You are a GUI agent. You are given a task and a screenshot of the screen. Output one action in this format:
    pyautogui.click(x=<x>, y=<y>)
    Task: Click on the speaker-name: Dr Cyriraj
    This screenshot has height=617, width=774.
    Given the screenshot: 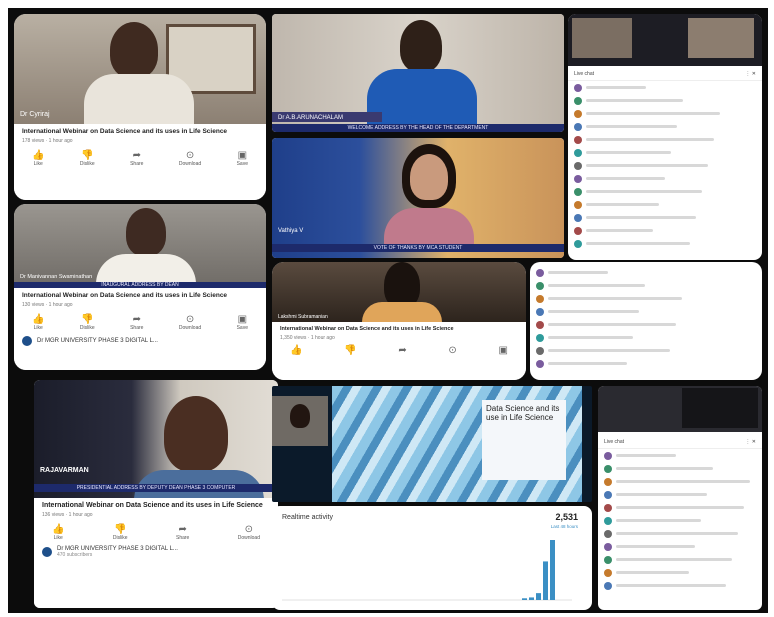 What is the action you would take?
    pyautogui.click(x=35, y=114)
    